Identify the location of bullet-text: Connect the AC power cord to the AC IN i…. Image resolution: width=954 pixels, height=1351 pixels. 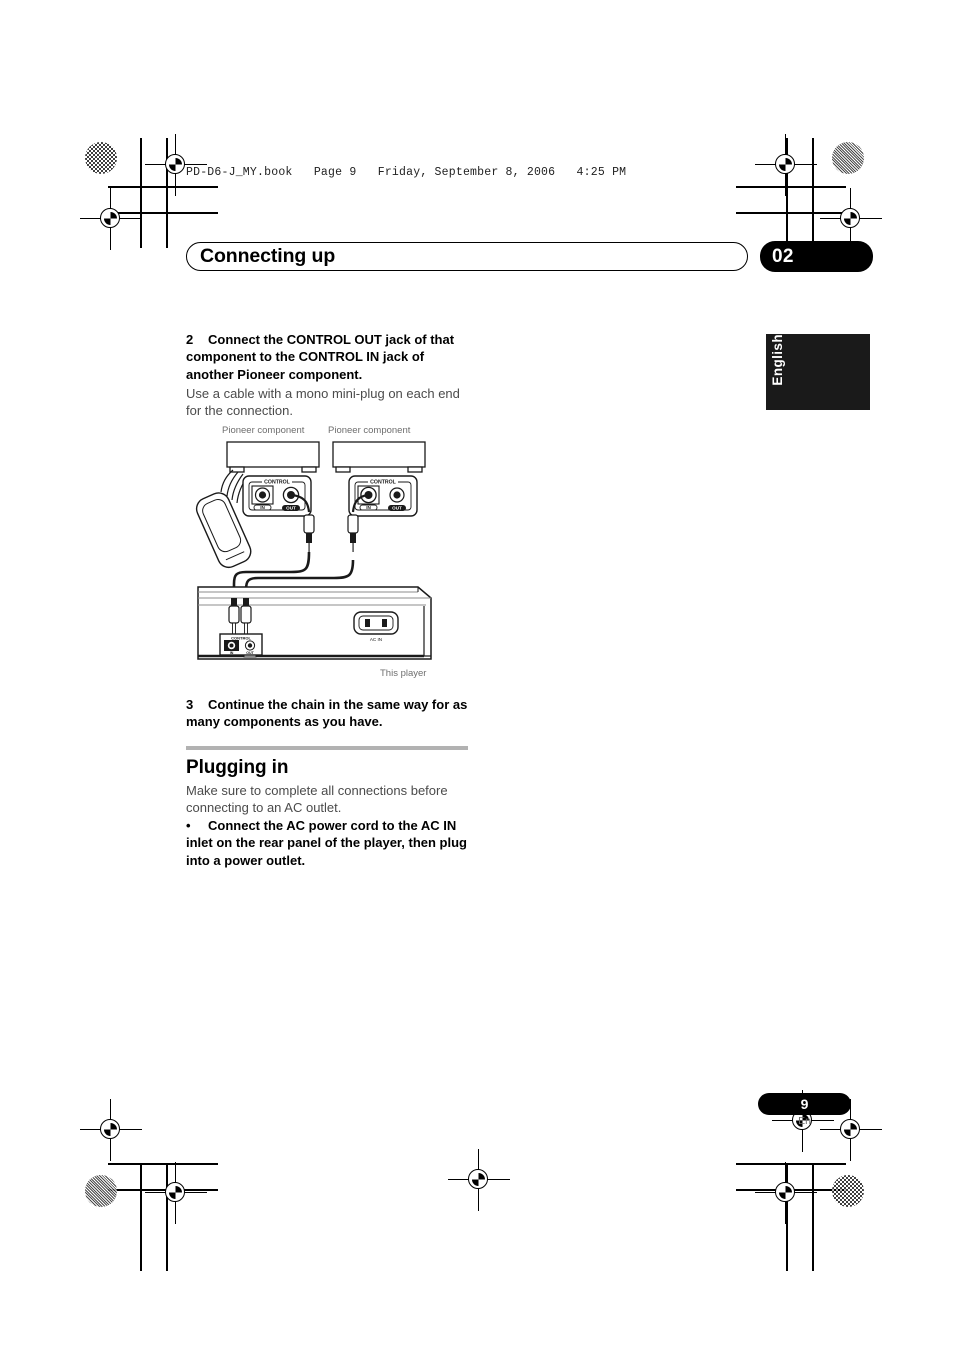
(326, 843).